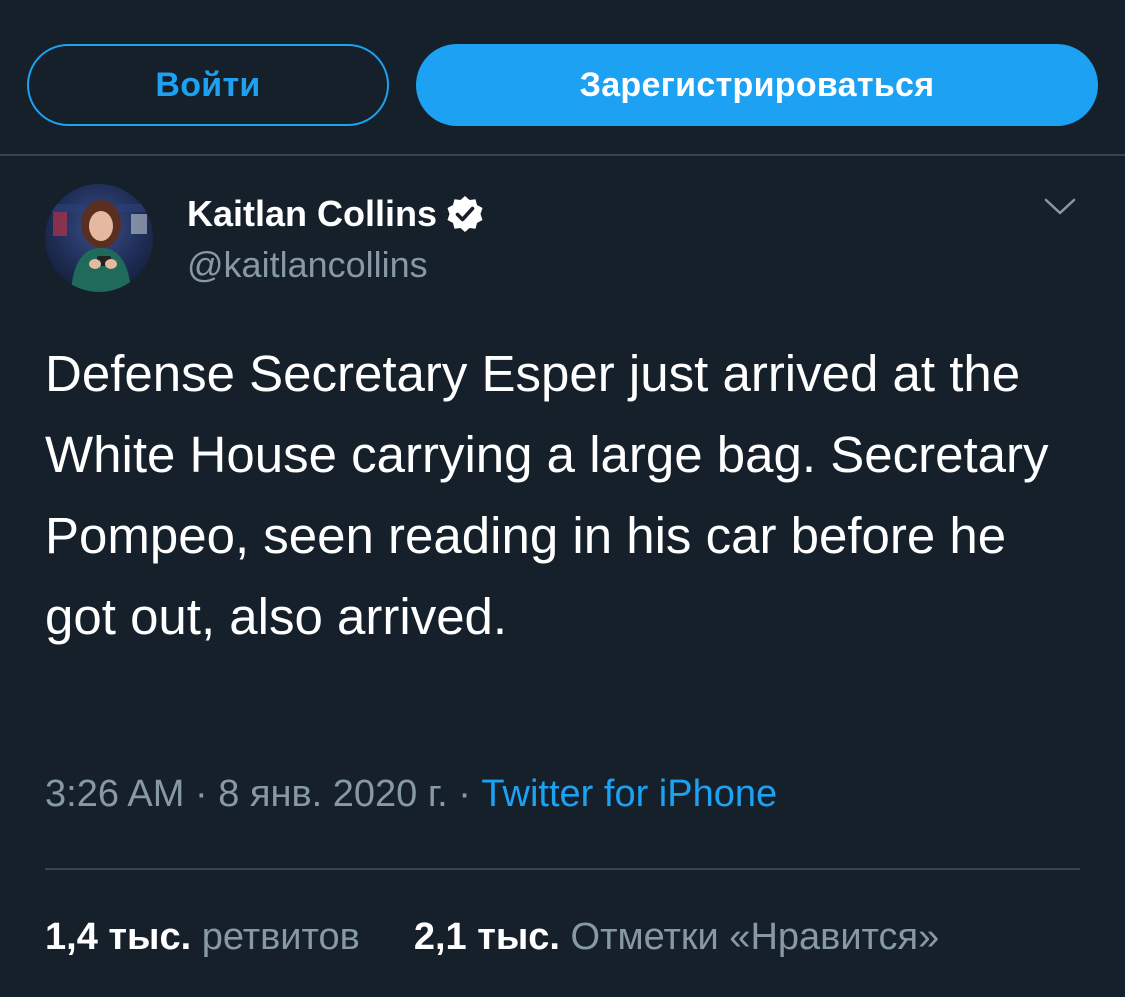 The image size is (1125, 997). What do you see at coordinates (118, 937) in the screenshot?
I see `retweets-count: 1,4 тыс.` at bounding box center [118, 937].